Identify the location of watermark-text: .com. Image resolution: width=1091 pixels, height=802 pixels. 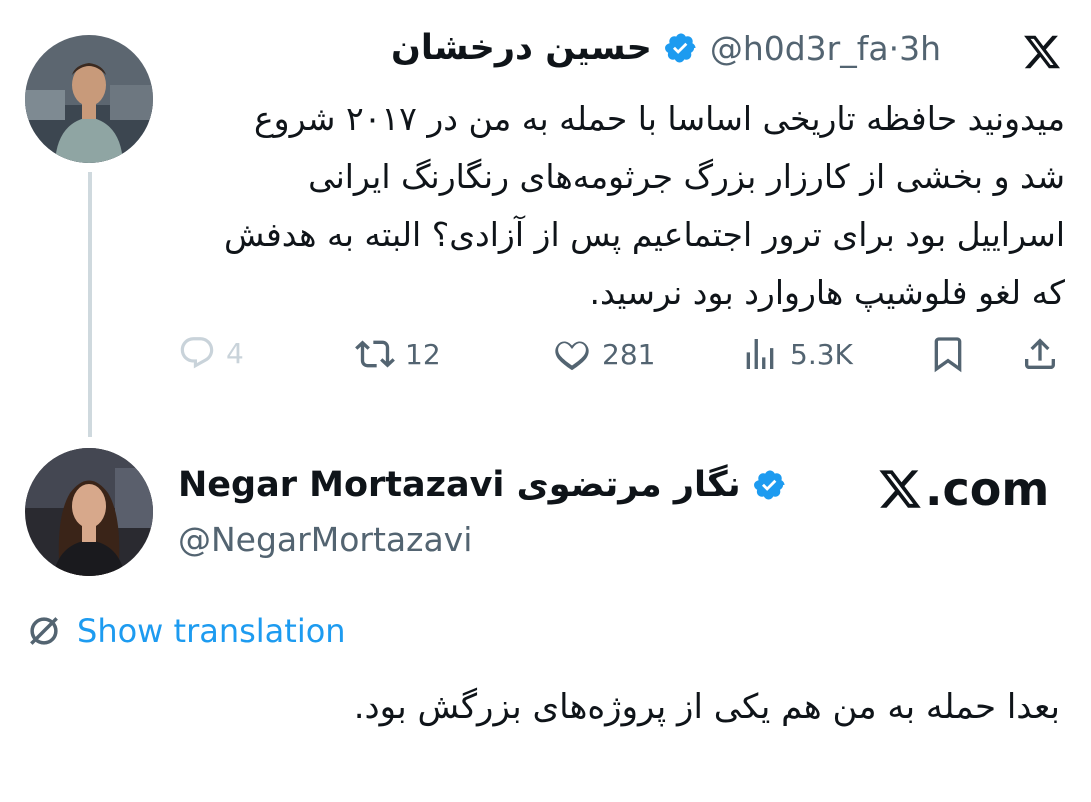
(987, 489).